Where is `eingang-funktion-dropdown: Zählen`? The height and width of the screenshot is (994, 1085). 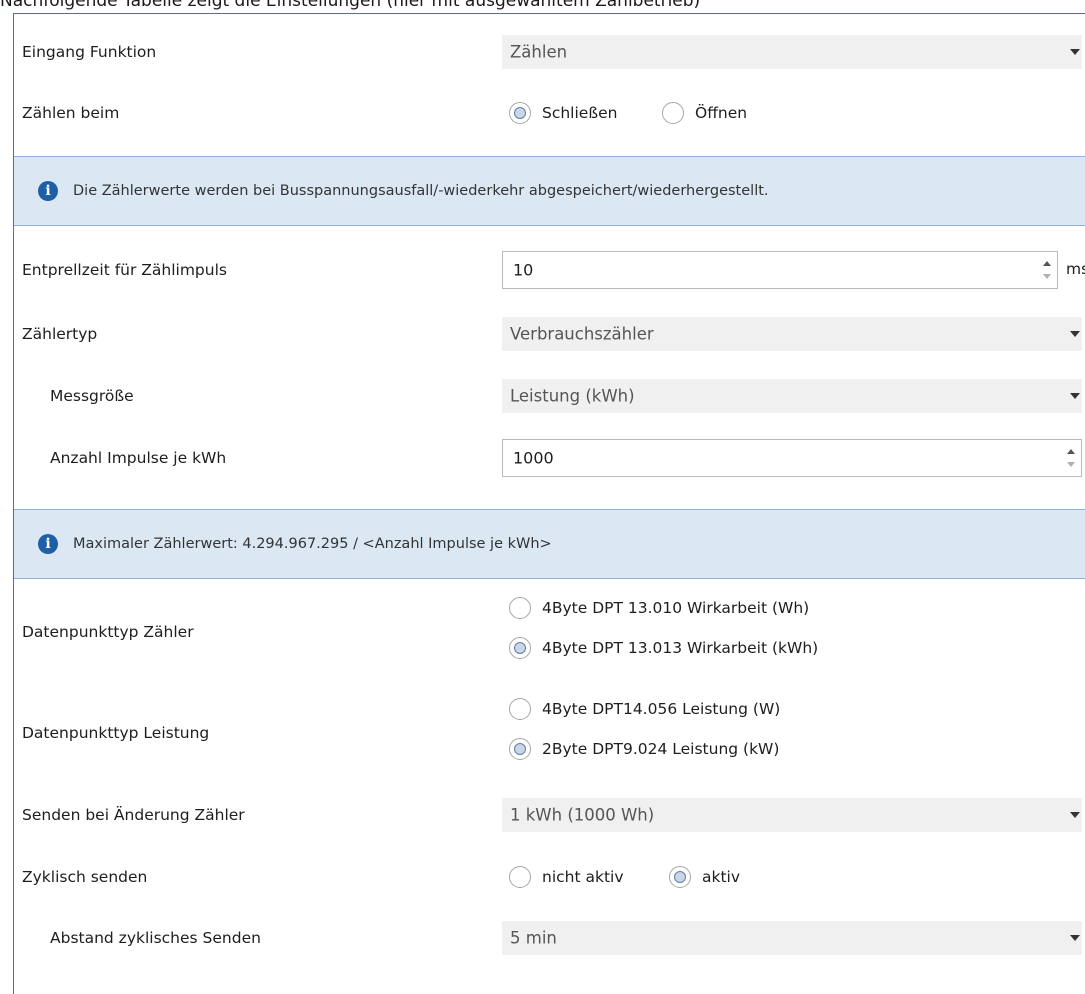
eingang-funktion-dropdown: Zählen is located at coordinates (792, 52).